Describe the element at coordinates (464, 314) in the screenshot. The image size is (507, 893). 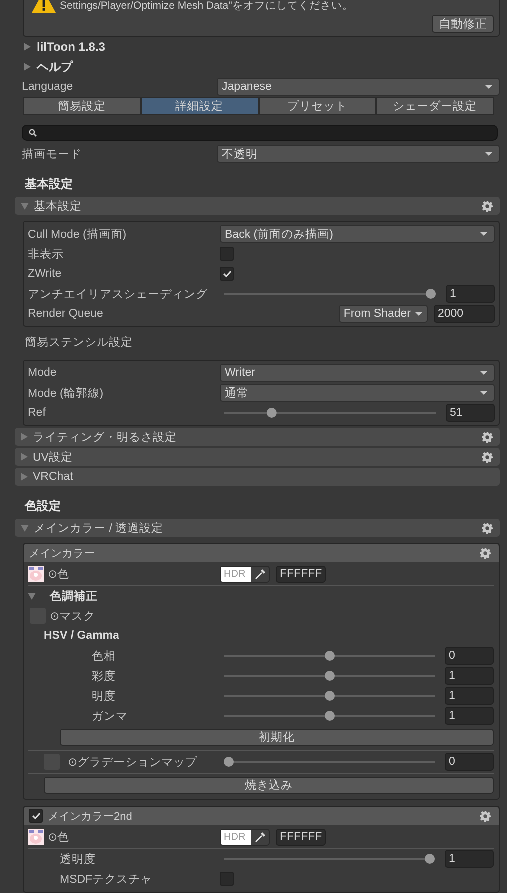
I see `value-field: 2000` at that location.